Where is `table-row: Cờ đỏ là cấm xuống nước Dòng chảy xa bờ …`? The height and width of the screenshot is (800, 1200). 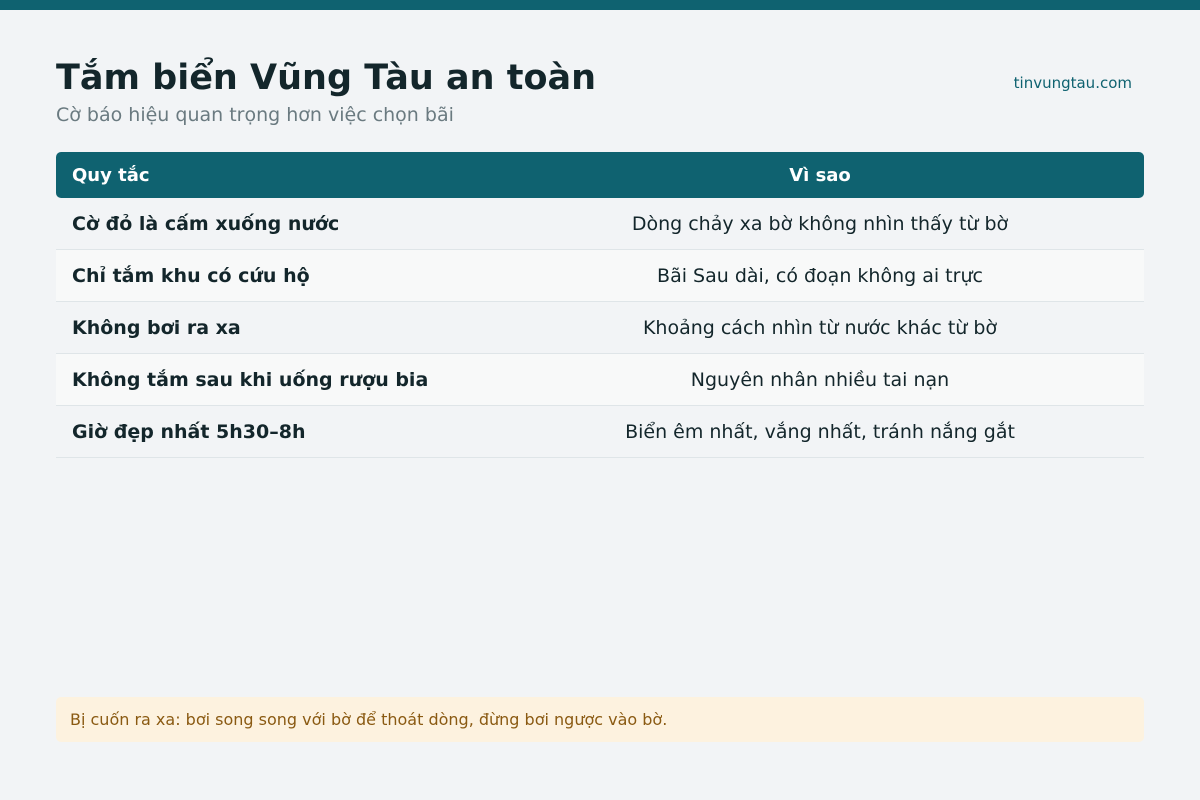 table-row: Cờ đỏ là cấm xuống nước Dòng chảy xa bờ … is located at coordinates (600, 224).